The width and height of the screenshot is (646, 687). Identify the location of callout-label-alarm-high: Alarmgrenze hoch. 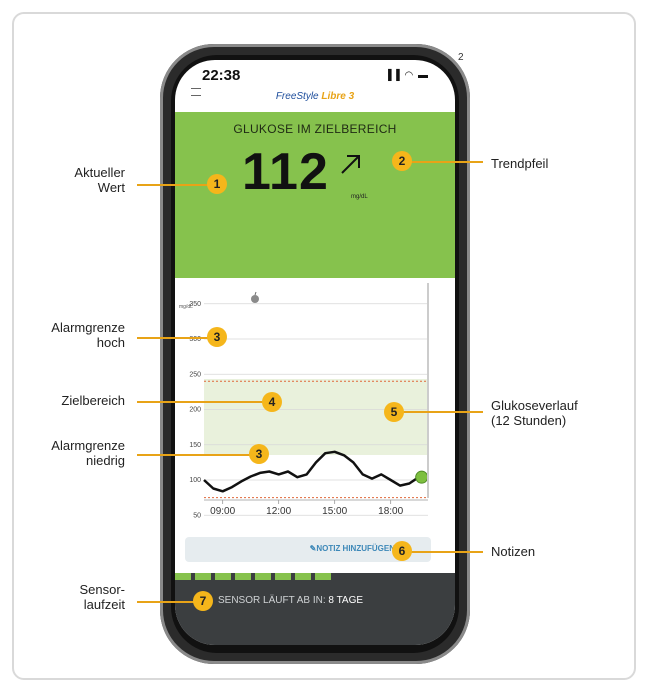
(75, 335).